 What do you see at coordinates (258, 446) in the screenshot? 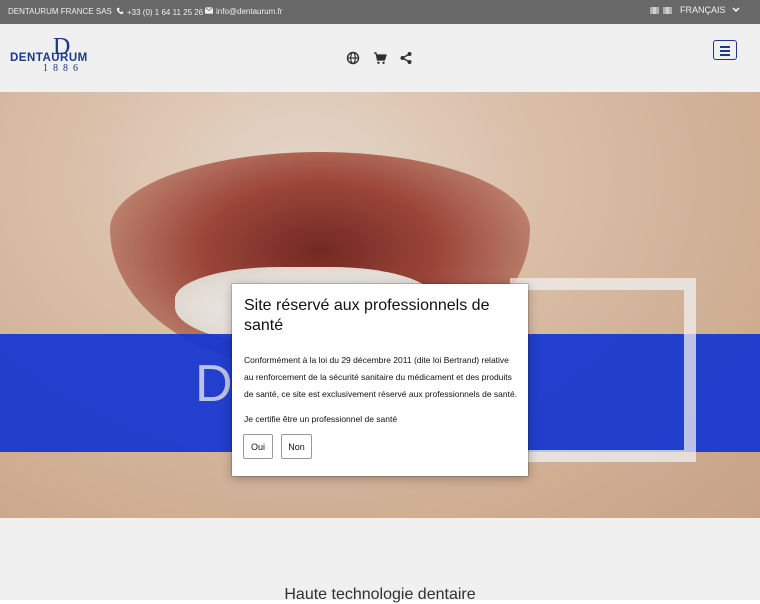
I see `yes-button: Oui` at bounding box center [258, 446].